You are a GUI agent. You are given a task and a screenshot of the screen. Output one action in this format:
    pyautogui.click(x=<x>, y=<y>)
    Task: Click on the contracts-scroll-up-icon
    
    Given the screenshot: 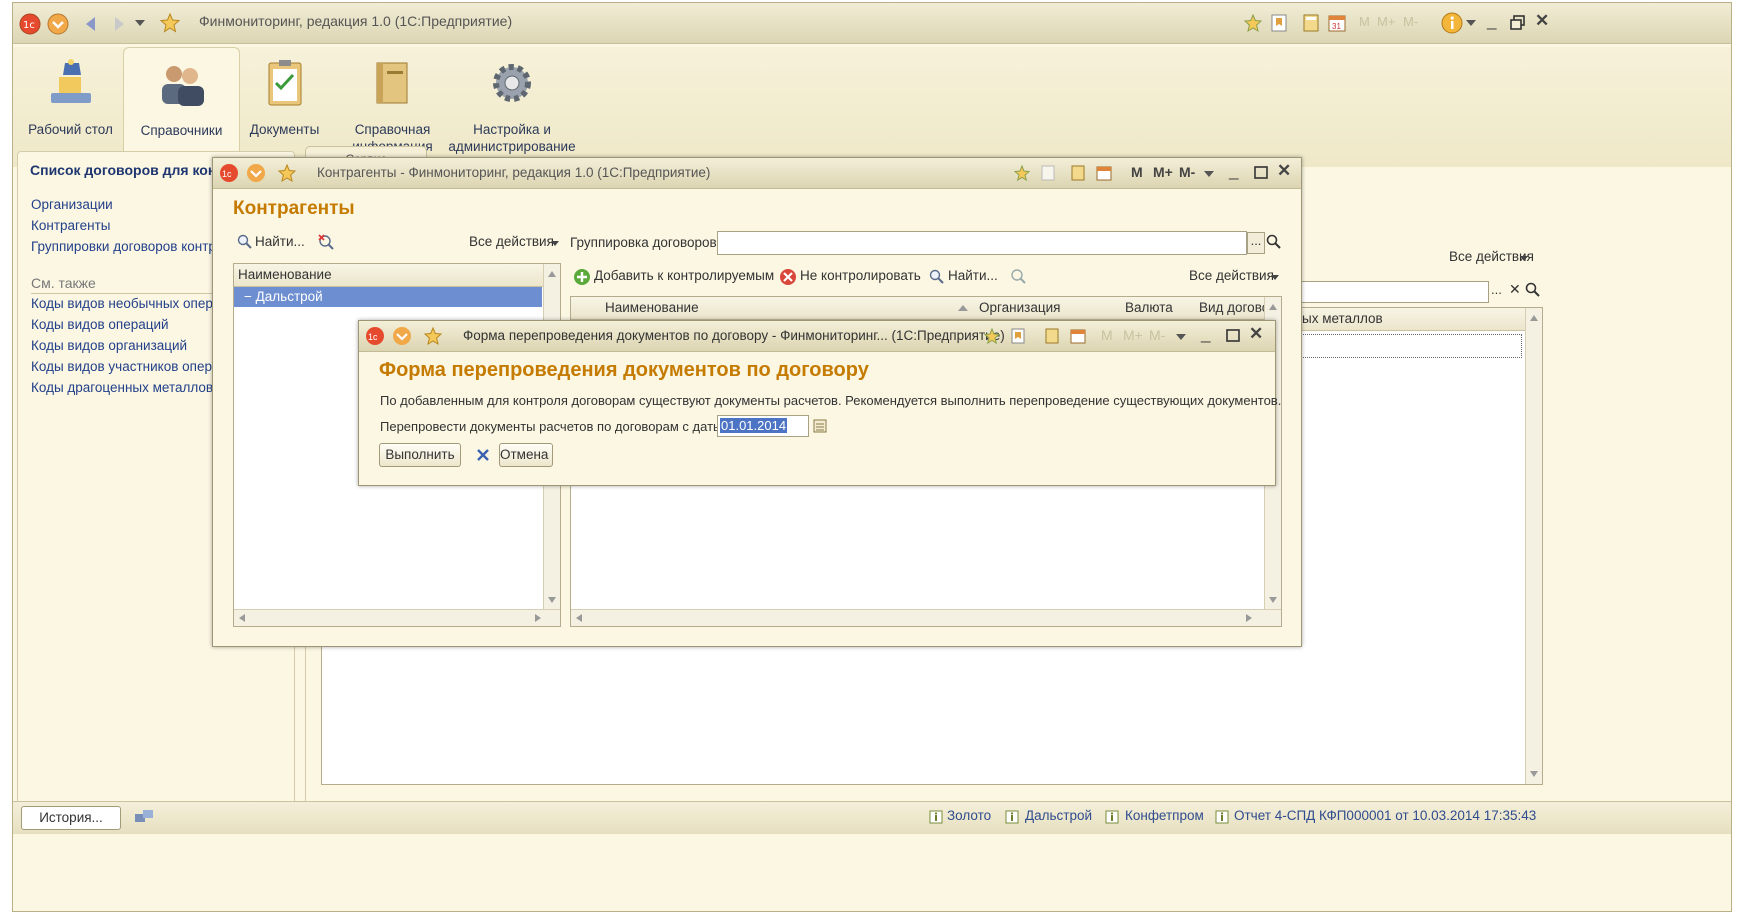 What is the action you would take?
    pyautogui.click(x=1273, y=307)
    